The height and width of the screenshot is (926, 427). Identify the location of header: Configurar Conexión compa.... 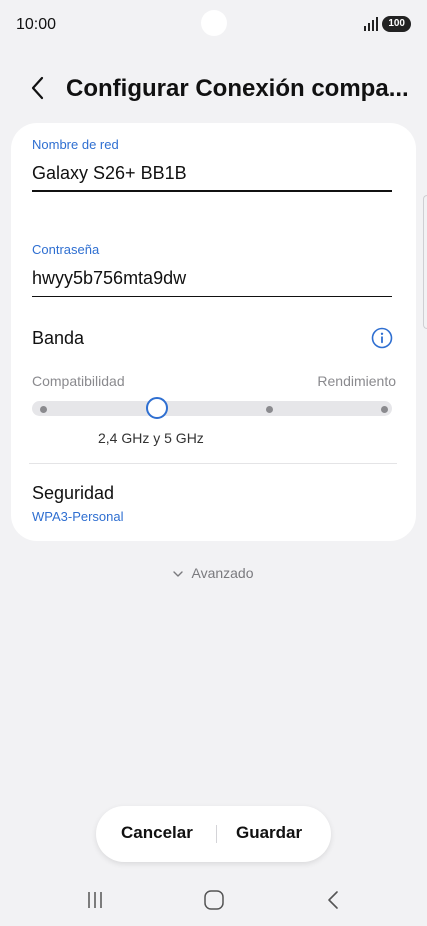
(213, 88).